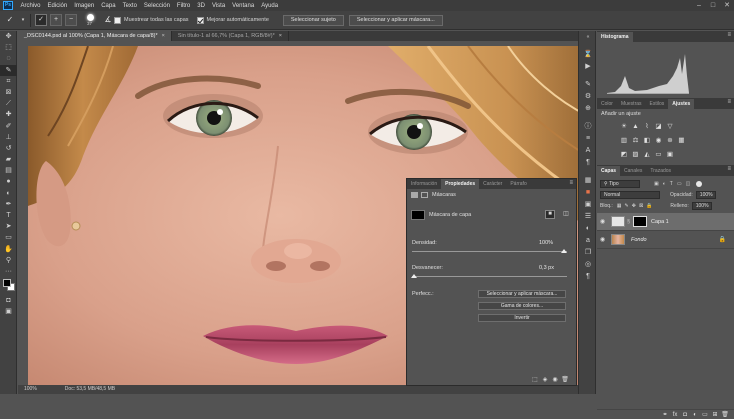  What do you see at coordinates (647, 154) in the screenshot?
I see `threshold-icon: ◭` at bounding box center [647, 154].